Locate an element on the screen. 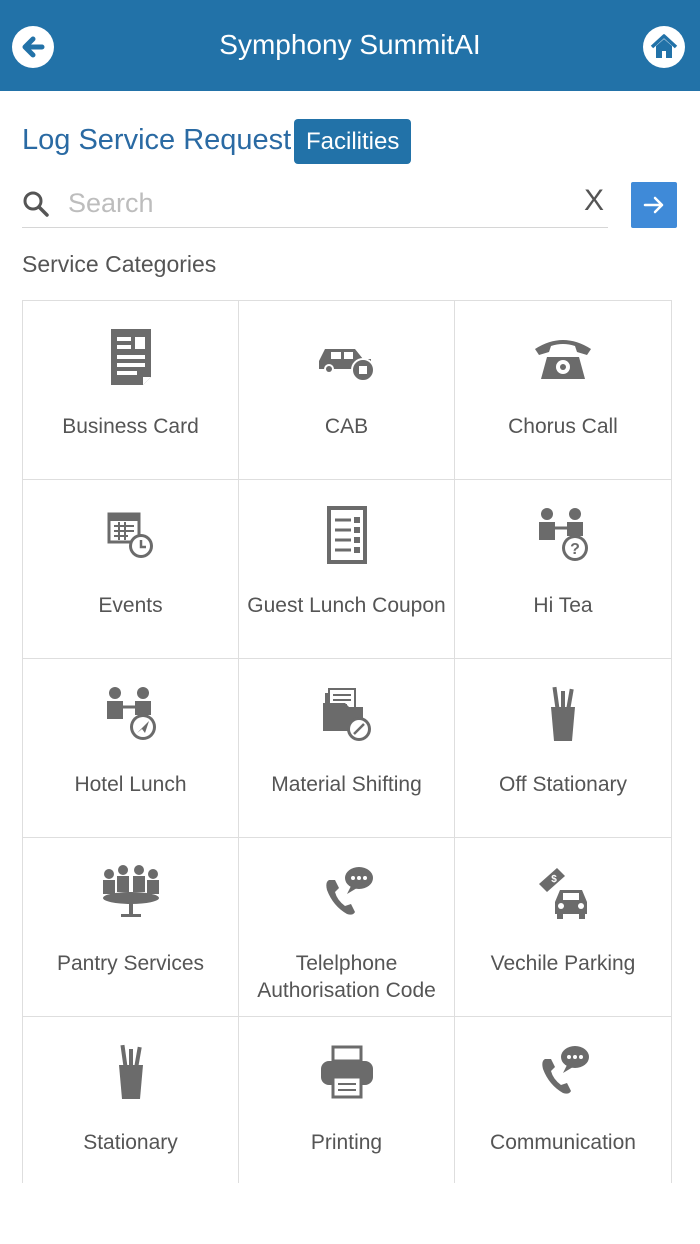  search-submit-button is located at coordinates (654, 205).